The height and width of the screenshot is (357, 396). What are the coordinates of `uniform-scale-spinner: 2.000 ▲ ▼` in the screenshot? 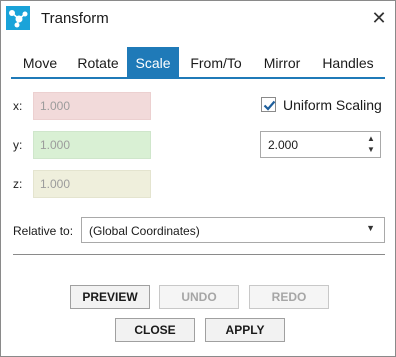 It's located at (320, 144).